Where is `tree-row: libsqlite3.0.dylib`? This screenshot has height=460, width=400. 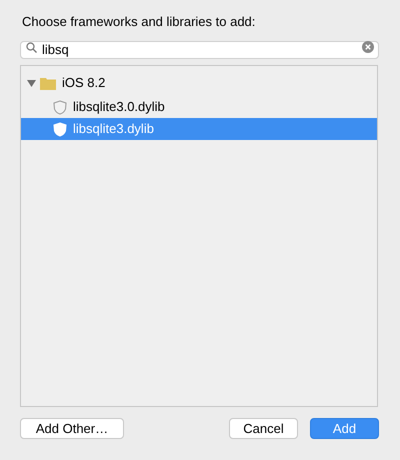
tree-row: libsqlite3.0.dylib is located at coordinates (199, 107).